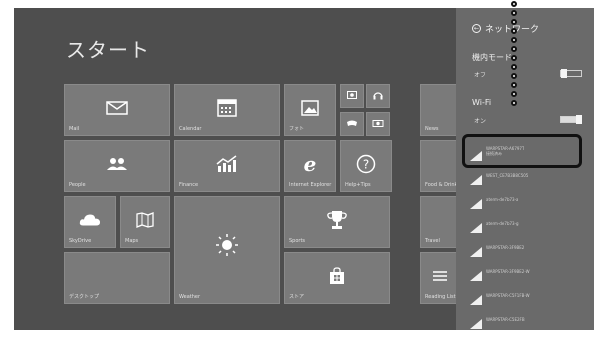 Image resolution: width=606 pixels, height=338 pixels. I want to click on wifi-state: オン, so click(480, 121).